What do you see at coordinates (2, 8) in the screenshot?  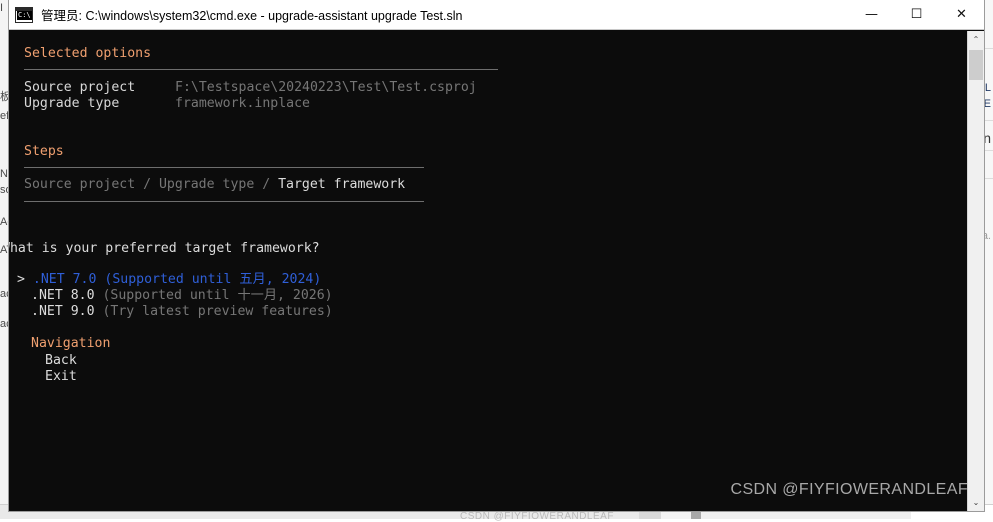 I see `background-fragment: I` at bounding box center [2, 8].